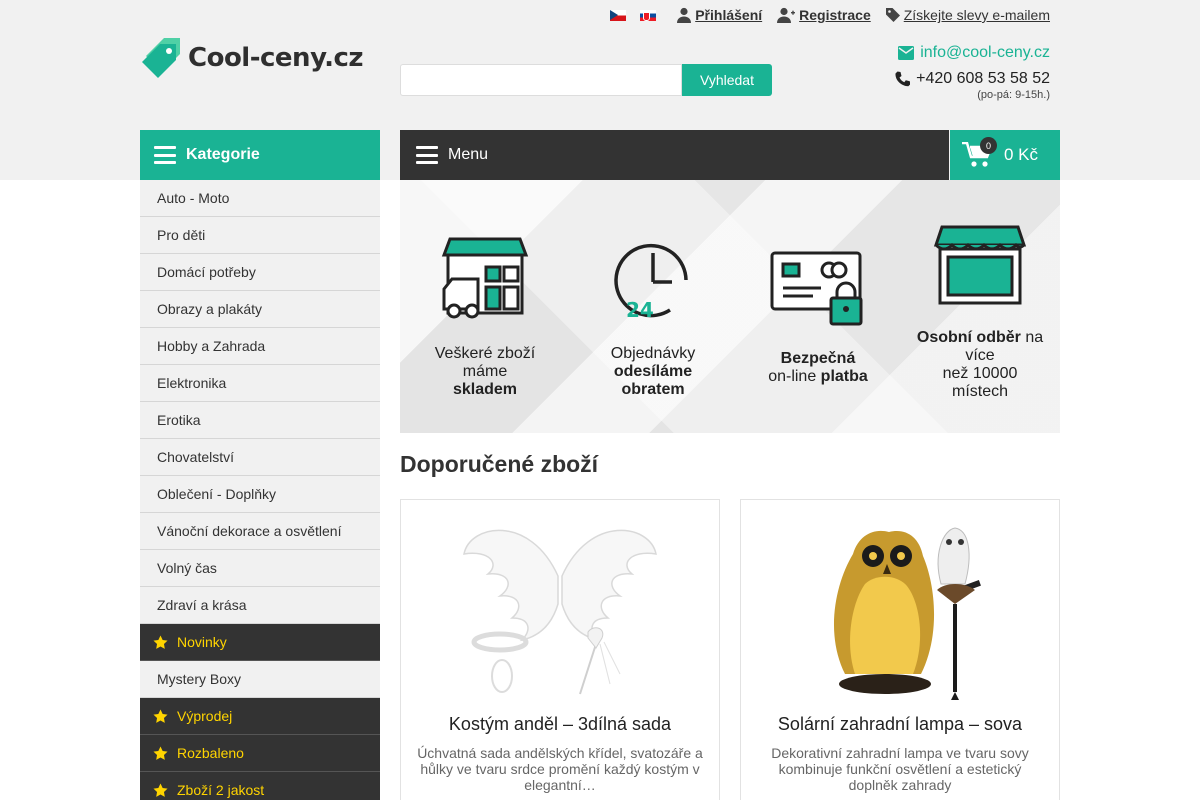 Image resolution: width=1200 pixels, height=800 pixels. Describe the element at coordinates (903, 79) in the screenshot. I see `phone-icon` at that location.